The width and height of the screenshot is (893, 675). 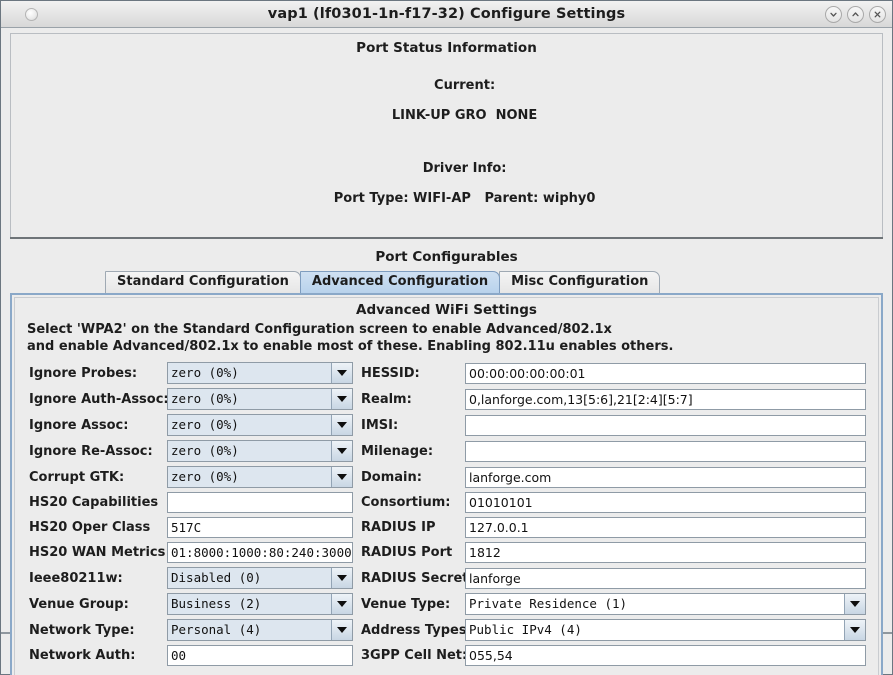 I want to click on ignore-auth-assoc-label: Ignore Auth-Assoc:, so click(x=99, y=399).